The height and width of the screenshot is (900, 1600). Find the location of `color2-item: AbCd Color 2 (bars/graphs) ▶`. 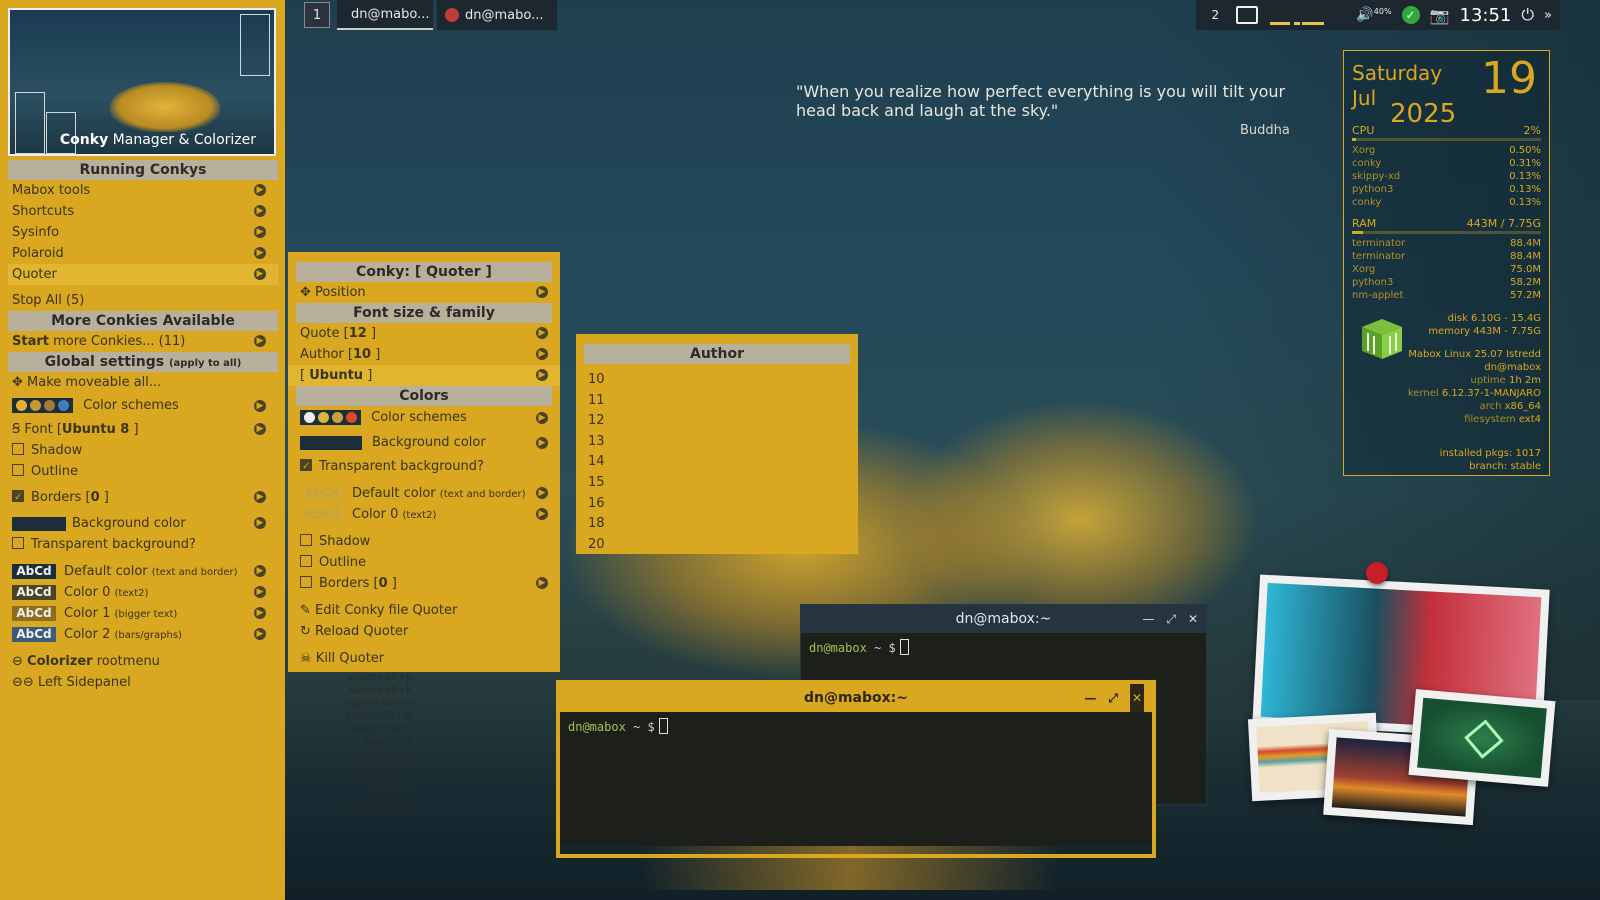

color2-item: AbCd Color 2 (bars/graphs) ▶ is located at coordinates (143, 634).